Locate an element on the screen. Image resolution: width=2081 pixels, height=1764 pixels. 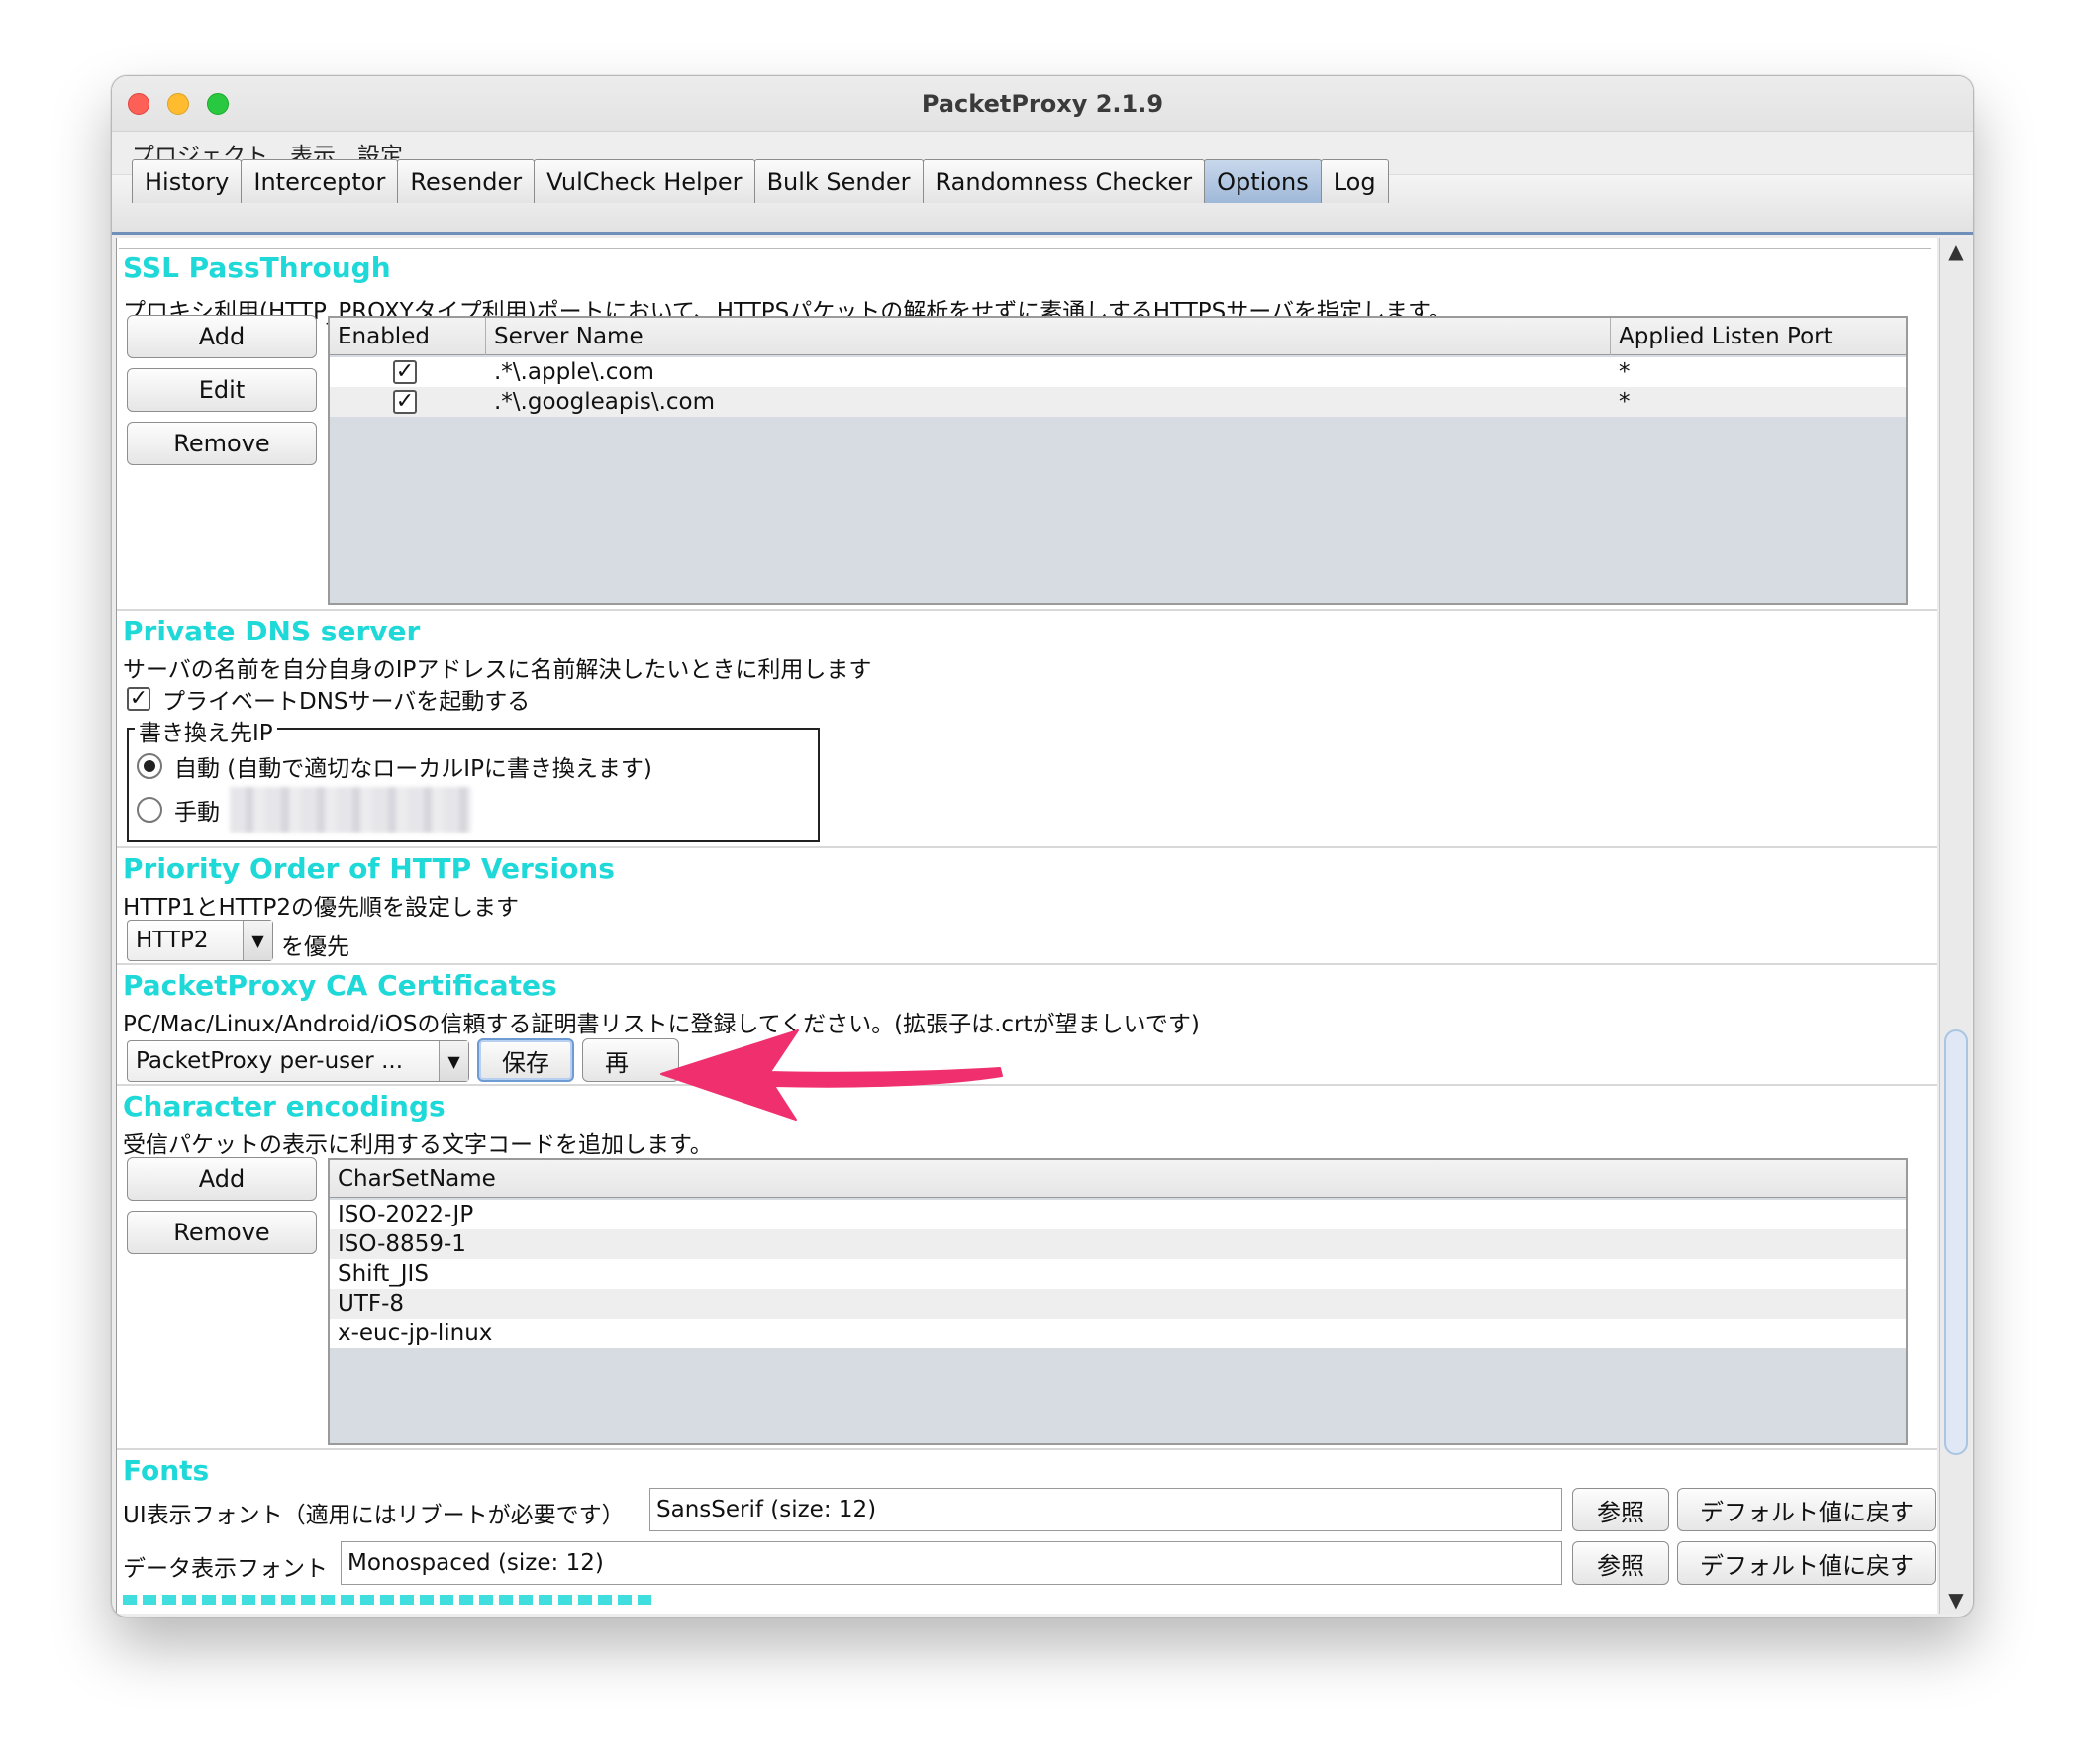
ca-save-button: 保存 is located at coordinates (525, 1060).